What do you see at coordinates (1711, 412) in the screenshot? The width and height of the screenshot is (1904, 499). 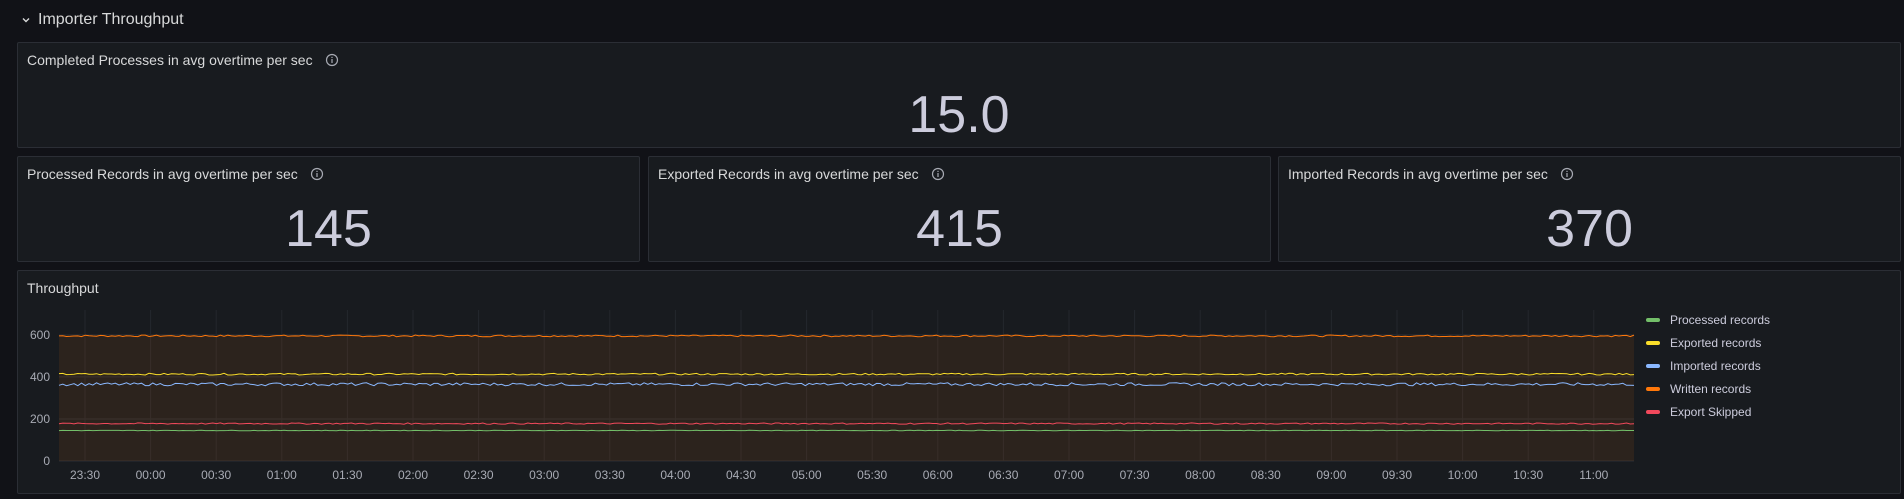 I see `legend-label: Export Skipped` at bounding box center [1711, 412].